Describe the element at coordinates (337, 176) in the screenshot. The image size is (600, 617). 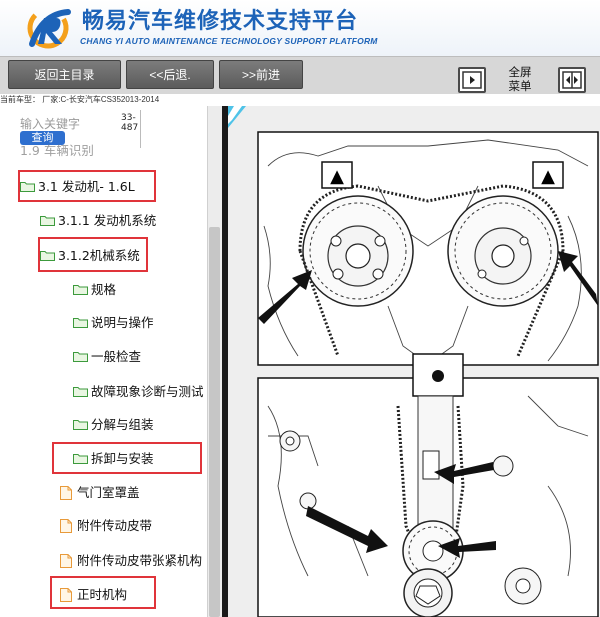
I see `marker-left: ▲` at that location.